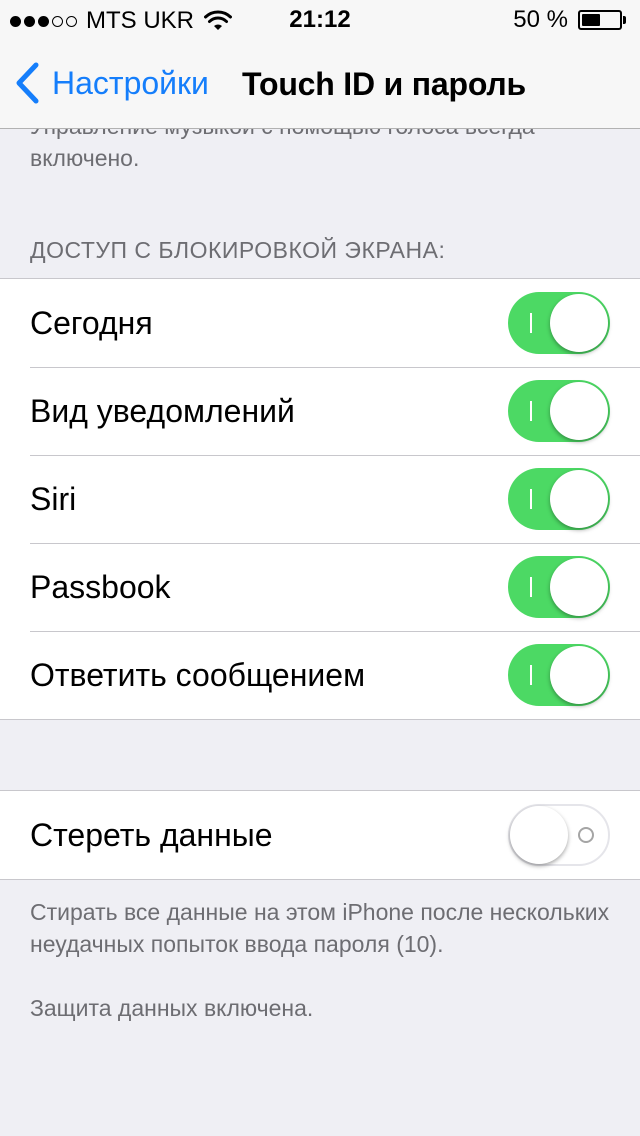  I want to click on toggle-notifications-view, so click(559, 411).